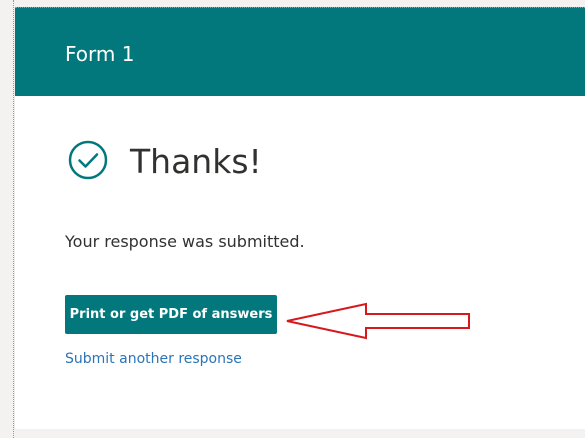 This screenshot has width=585, height=438. I want to click on submission-message: Your response was submitted., so click(185, 241).